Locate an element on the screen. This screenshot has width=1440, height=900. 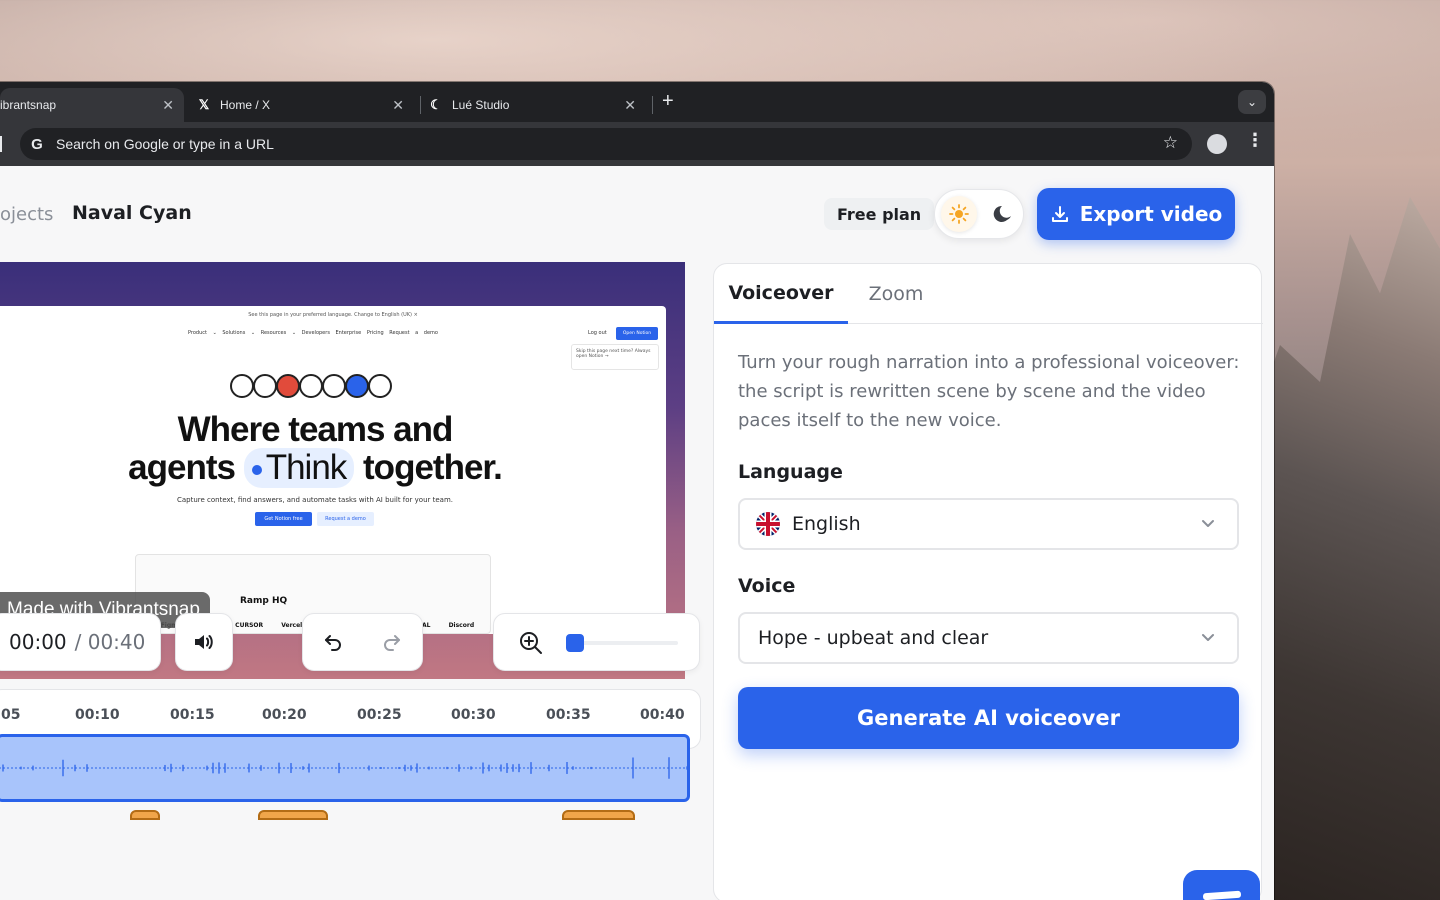
volume-button is located at coordinates (204, 642).